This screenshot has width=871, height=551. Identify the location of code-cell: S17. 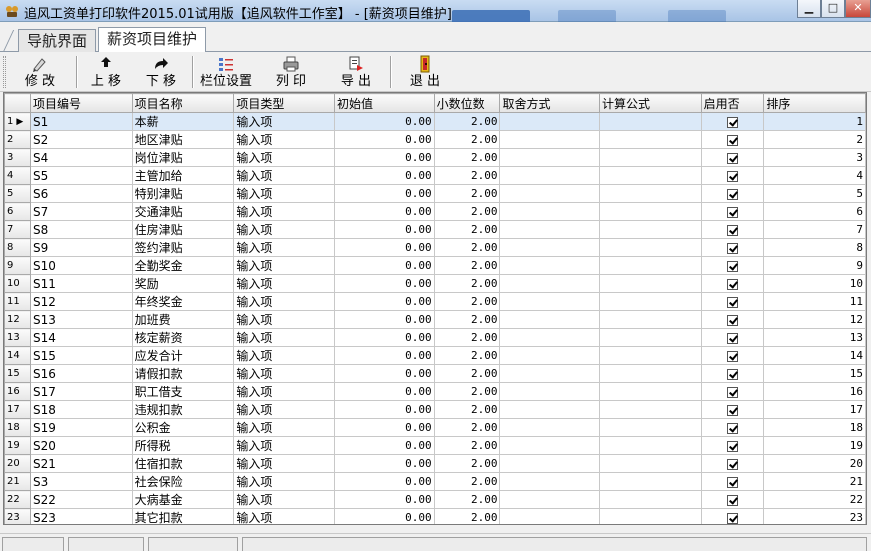
(81, 391).